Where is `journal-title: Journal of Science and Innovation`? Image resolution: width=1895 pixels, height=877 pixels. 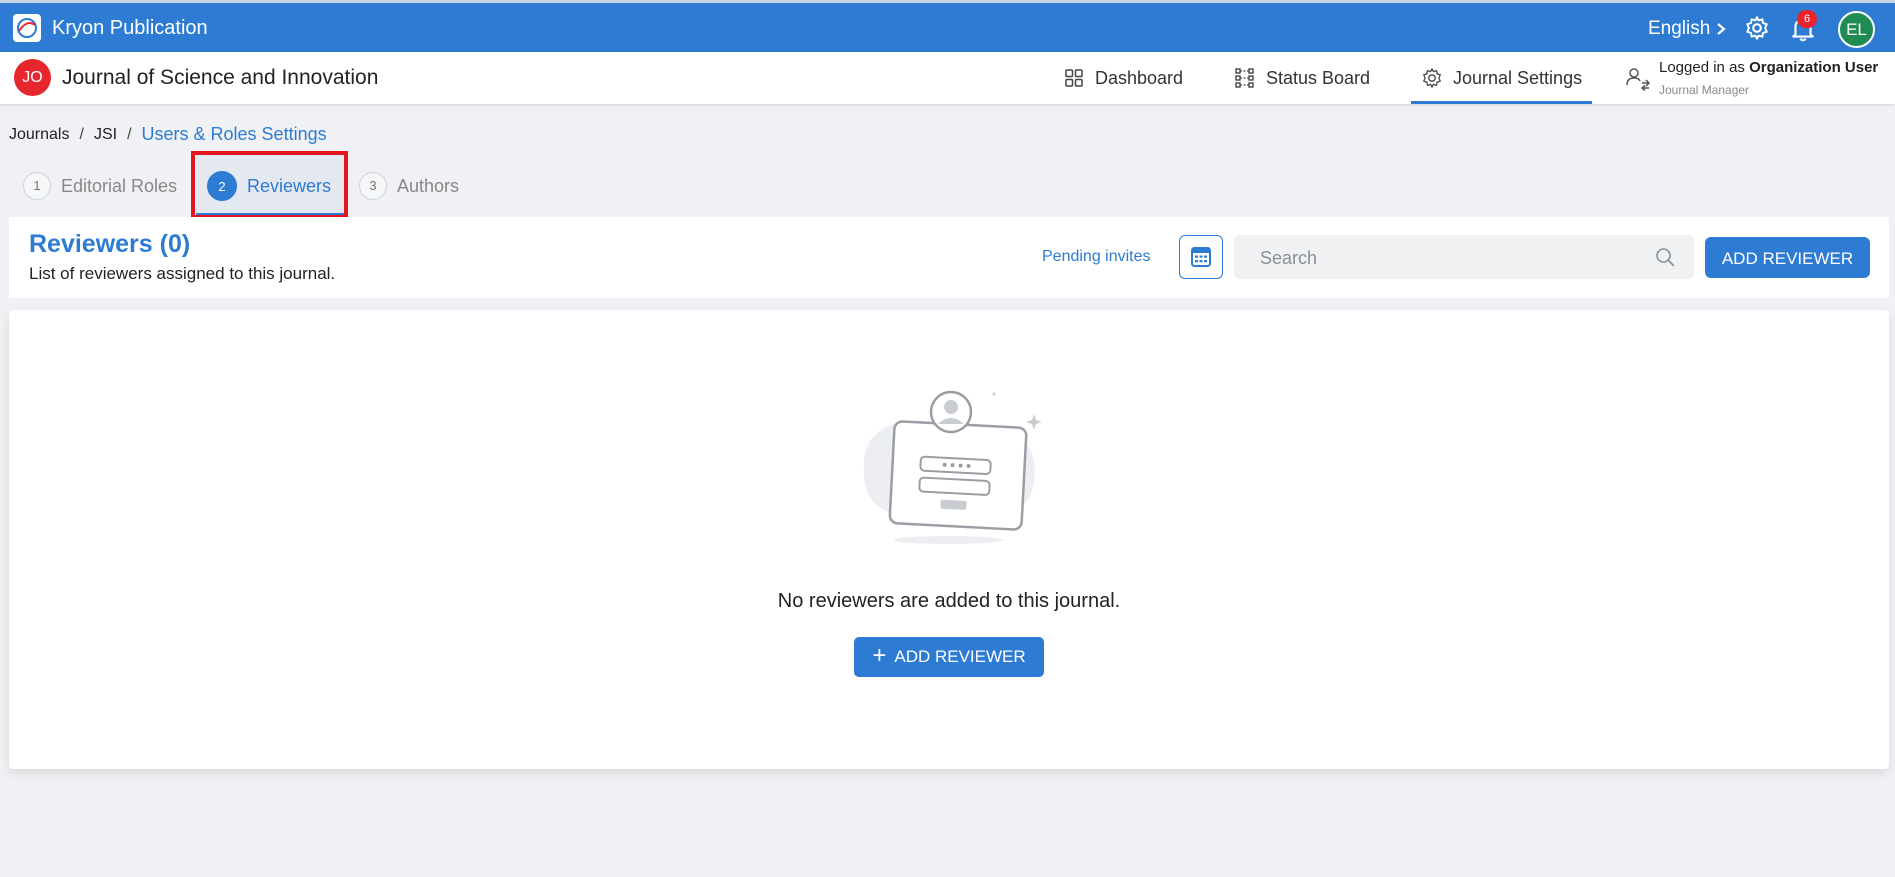 journal-title: Journal of Science and Innovation is located at coordinates (220, 77).